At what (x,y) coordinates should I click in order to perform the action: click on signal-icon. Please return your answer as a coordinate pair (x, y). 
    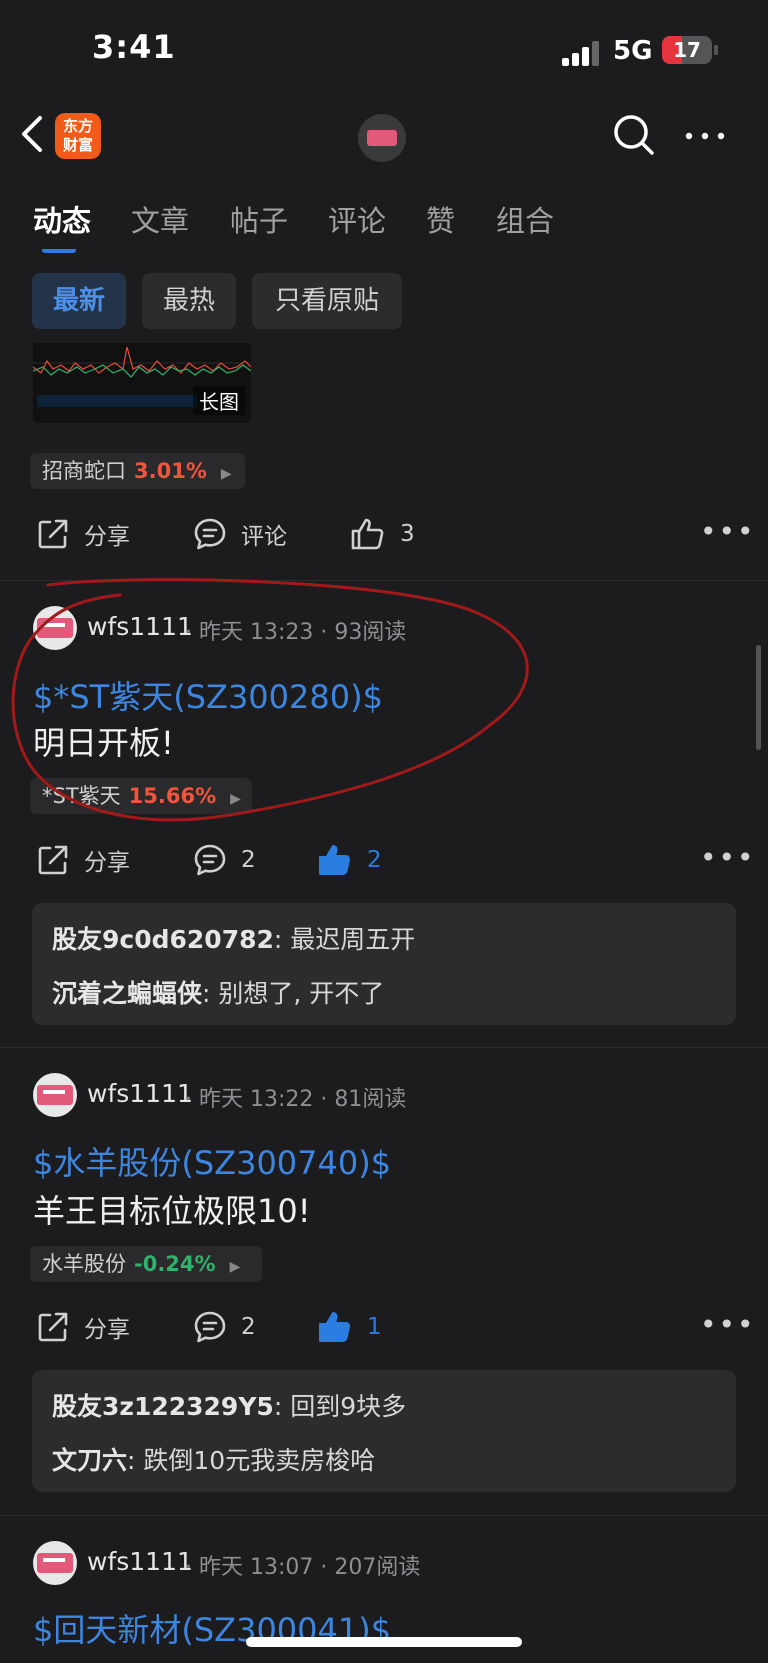
    Looking at the image, I should click on (582, 53).